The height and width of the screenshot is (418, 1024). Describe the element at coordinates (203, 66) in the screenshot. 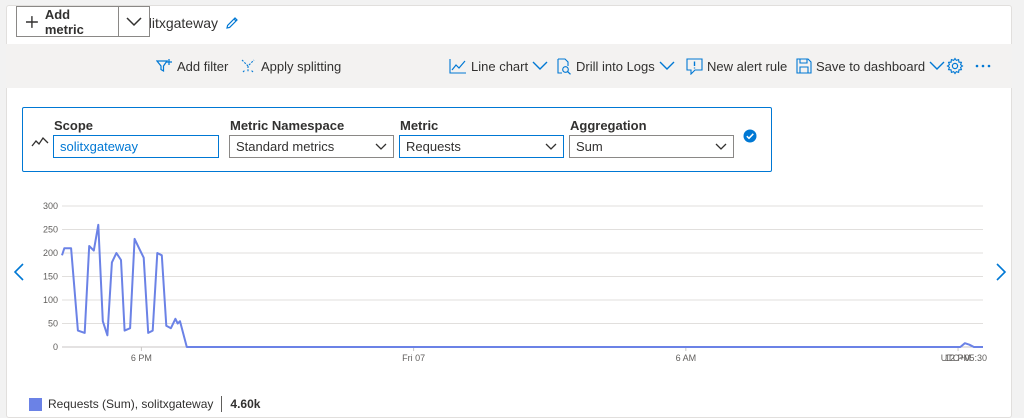

I see `add-filter-label: Add filter` at that location.